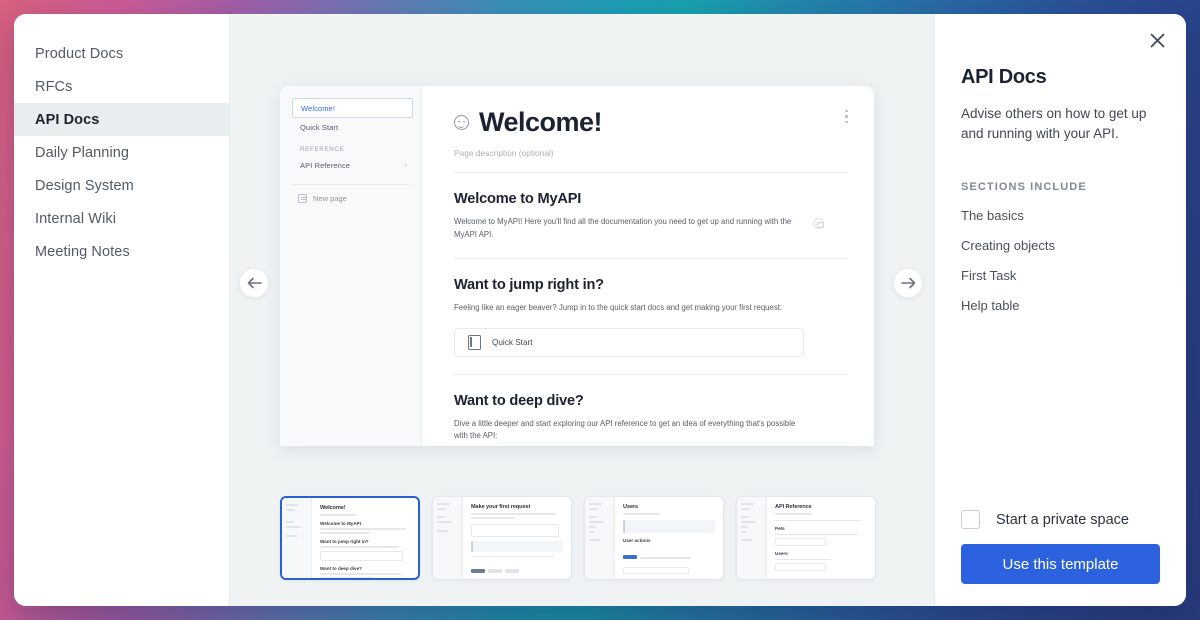  What do you see at coordinates (970, 519) in the screenshot?
I see `private-space-checkbox` at bounding box center [970, 519].